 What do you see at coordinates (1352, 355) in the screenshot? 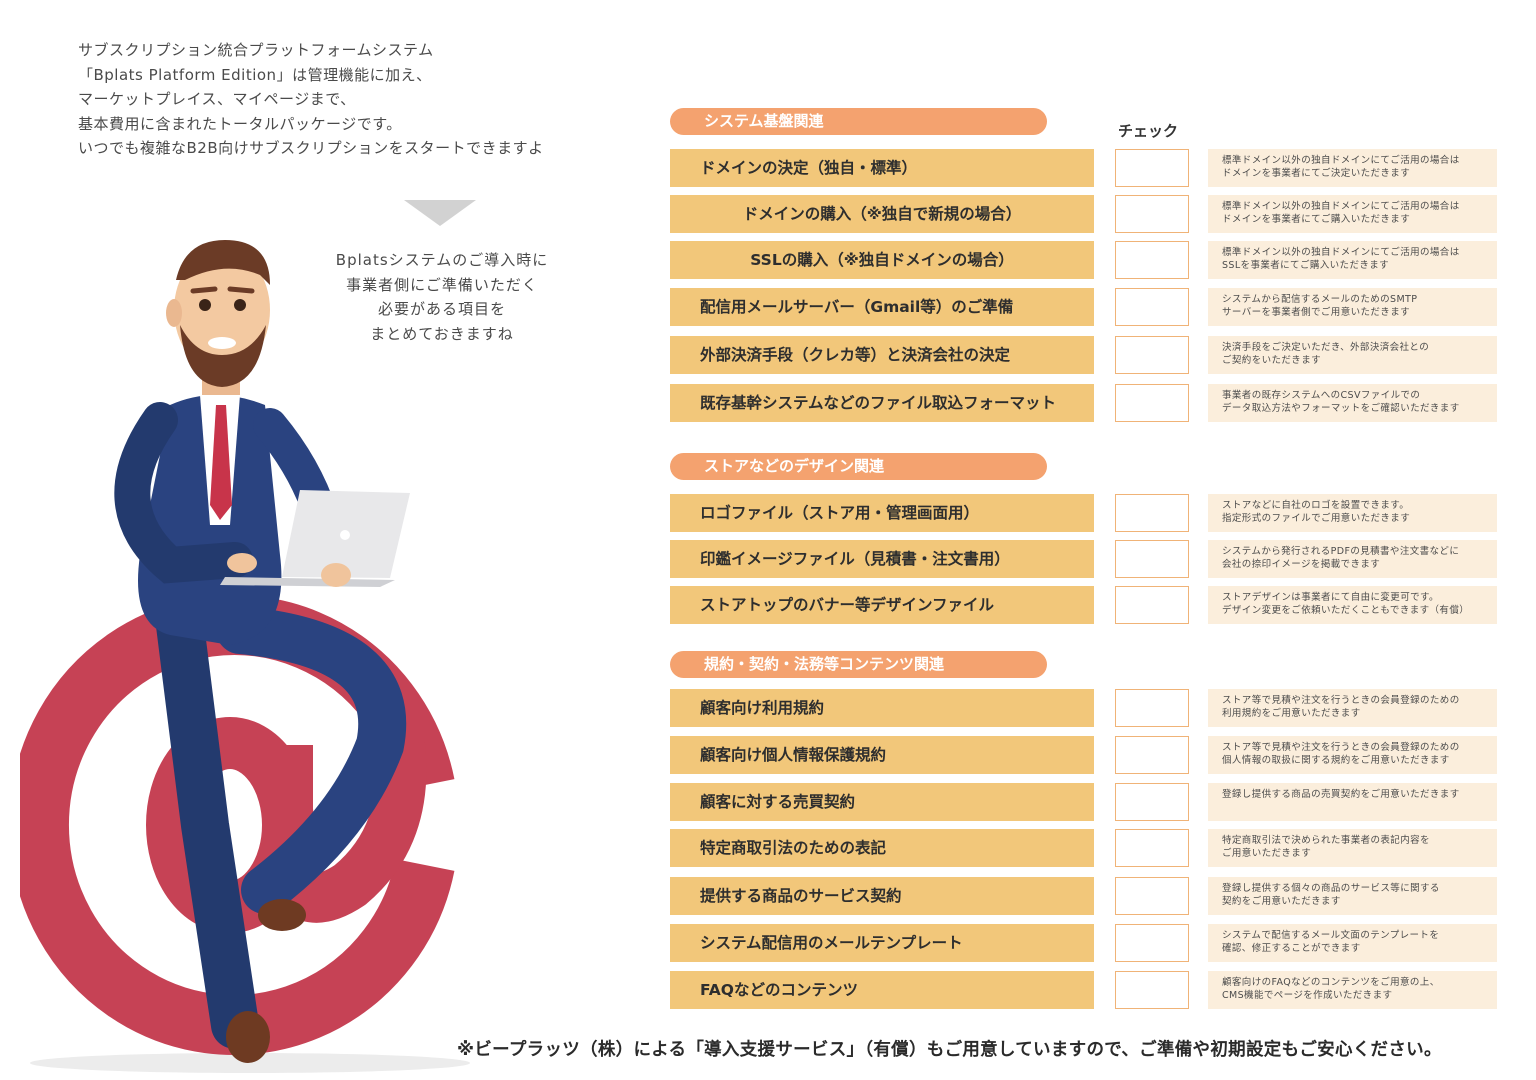
I see `item-note: 決済手段をご決定いただき、外部決済会社との ご契約をいただきます` at bounding box center [1352, 355].